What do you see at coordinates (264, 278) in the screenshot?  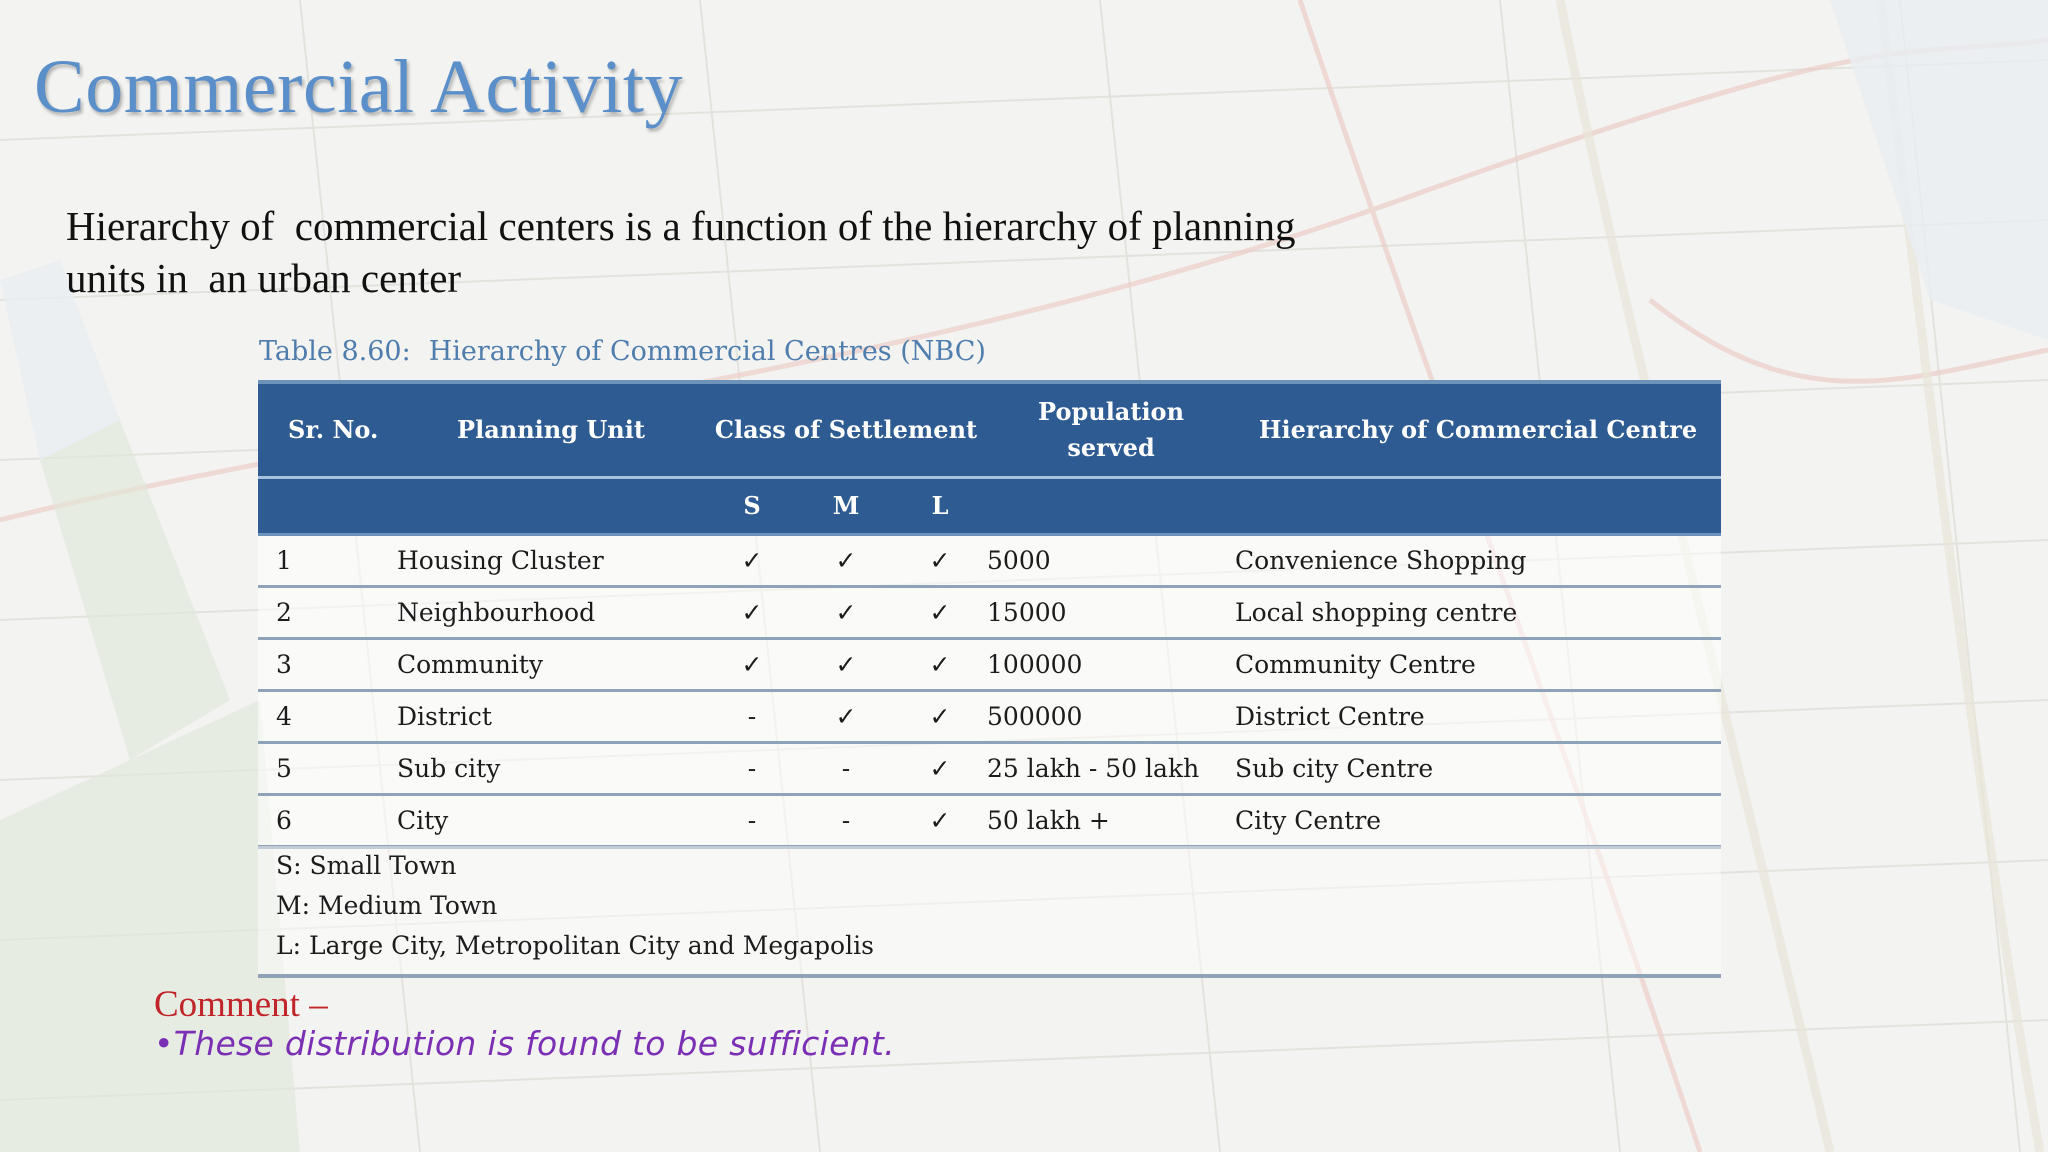 I see `intro-line-2: units in an urban center` at bounding box center [264, 278].